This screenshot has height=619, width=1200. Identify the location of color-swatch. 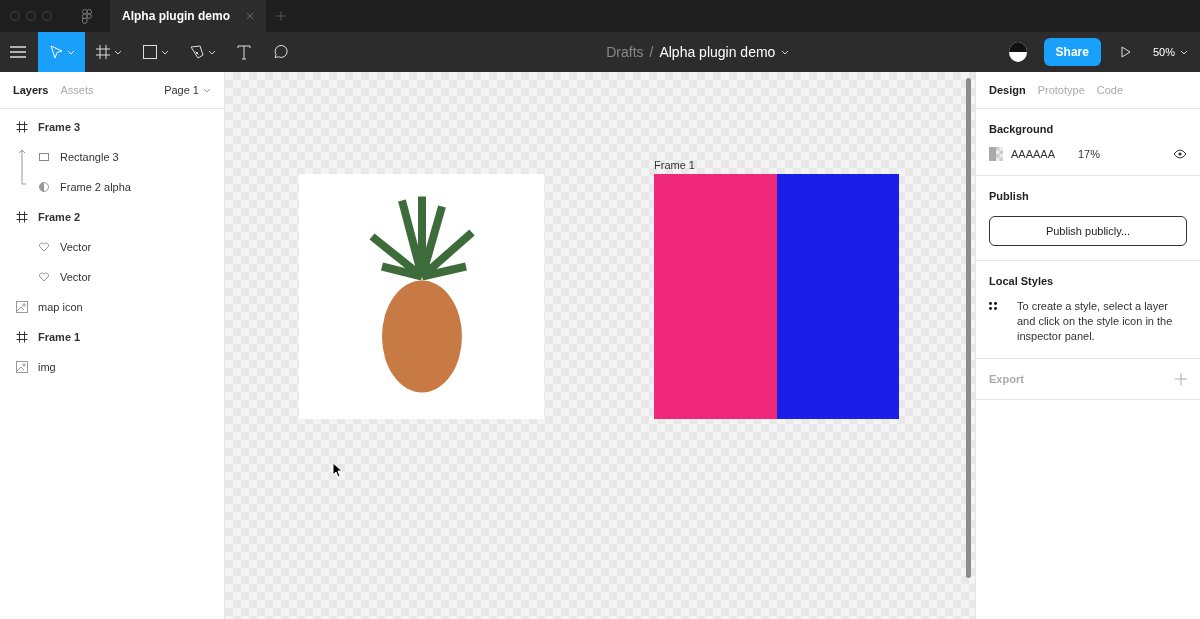
(996, 154).